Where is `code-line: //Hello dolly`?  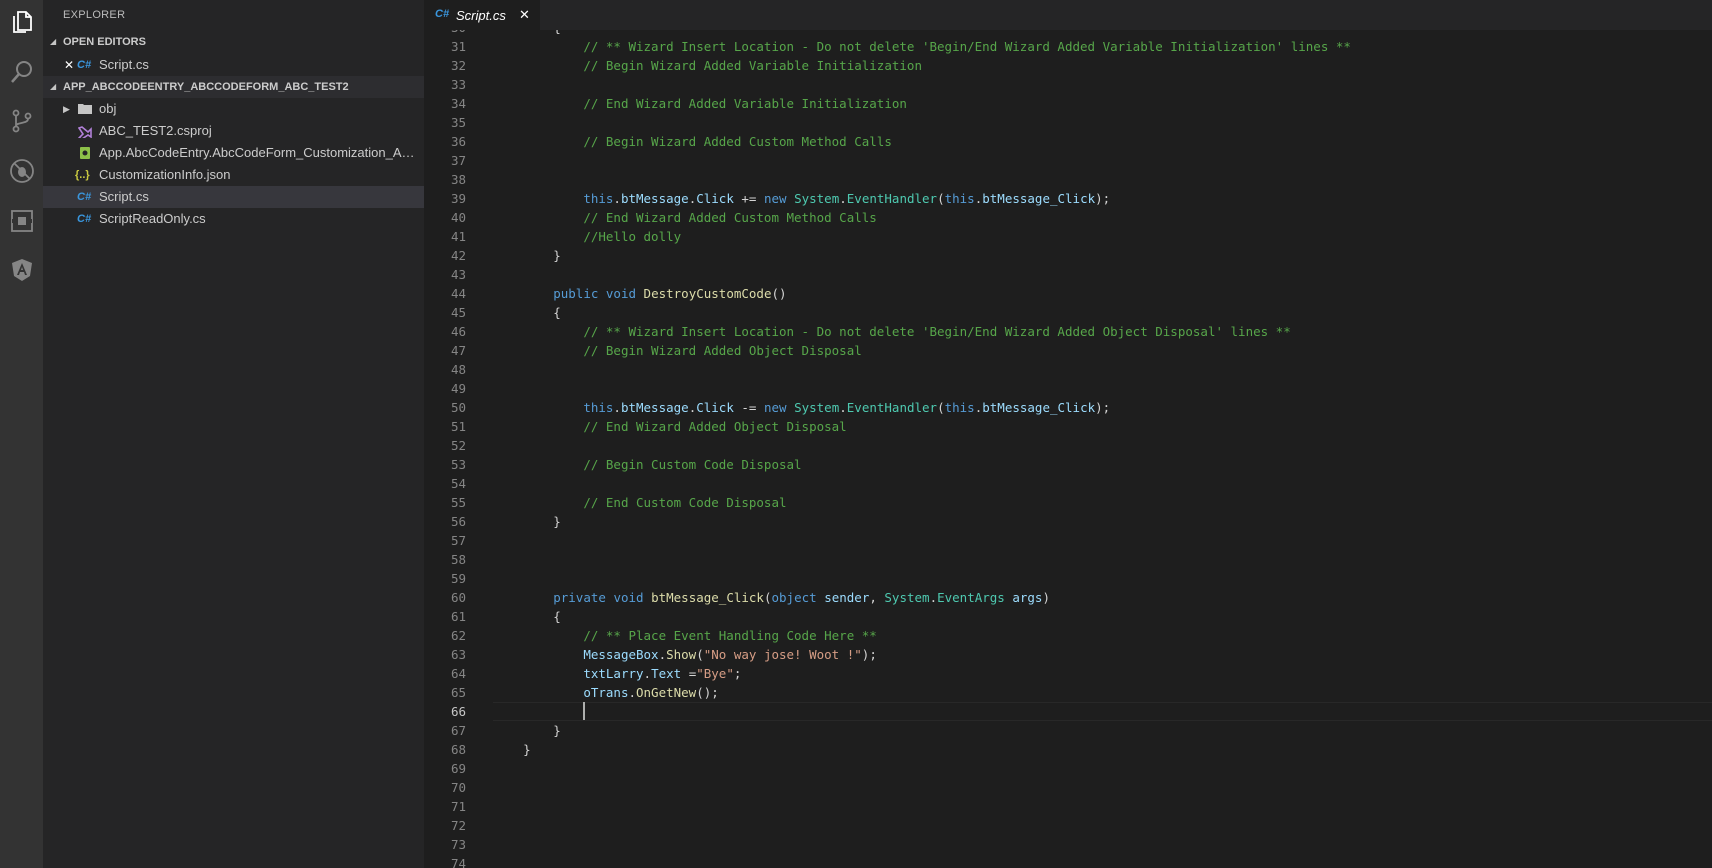 code-line: //Hello dolly is located at coordinates (587, 236).